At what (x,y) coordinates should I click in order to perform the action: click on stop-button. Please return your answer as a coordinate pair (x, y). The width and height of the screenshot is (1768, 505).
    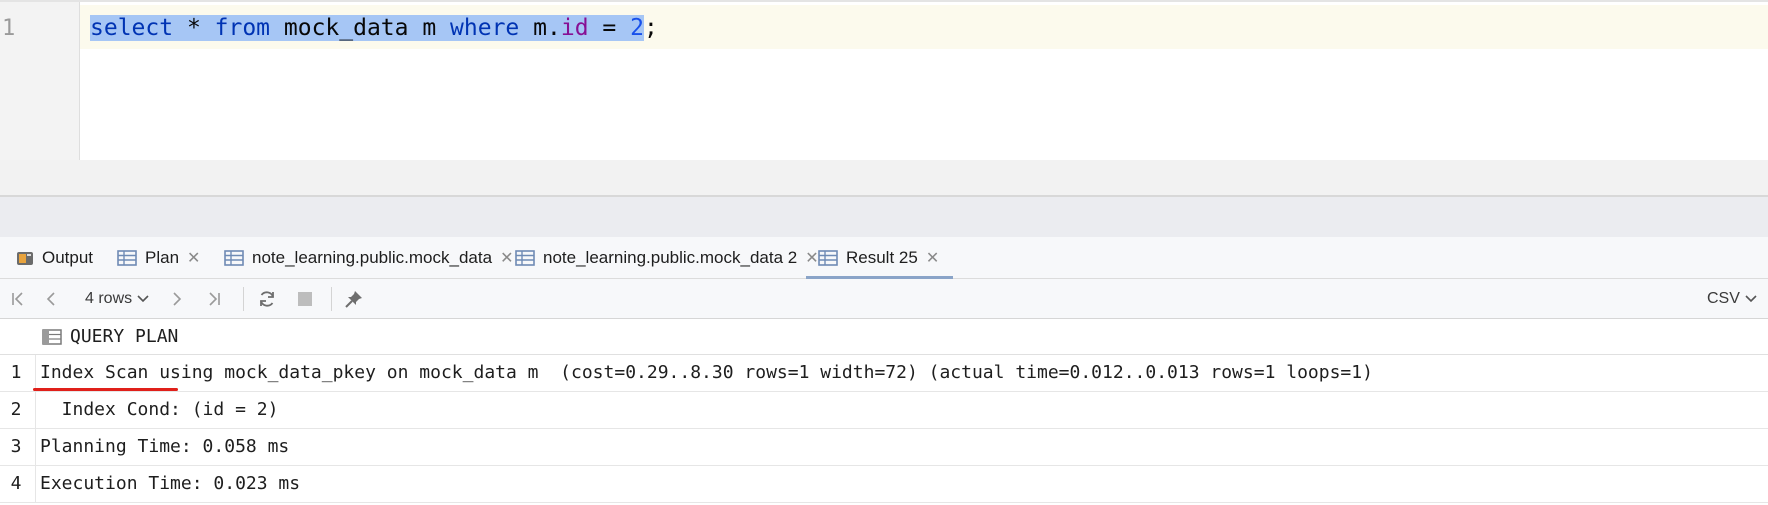
    Looking at the image, I should click on (305, 299).